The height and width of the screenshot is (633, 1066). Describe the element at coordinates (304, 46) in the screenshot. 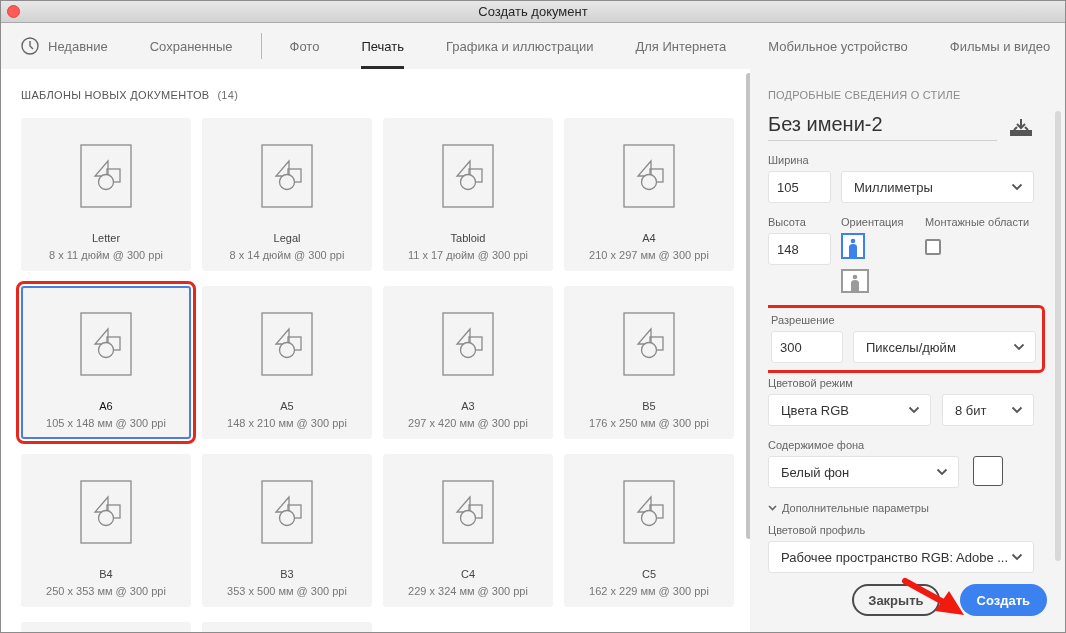

I see `tab: Фото` at that location.